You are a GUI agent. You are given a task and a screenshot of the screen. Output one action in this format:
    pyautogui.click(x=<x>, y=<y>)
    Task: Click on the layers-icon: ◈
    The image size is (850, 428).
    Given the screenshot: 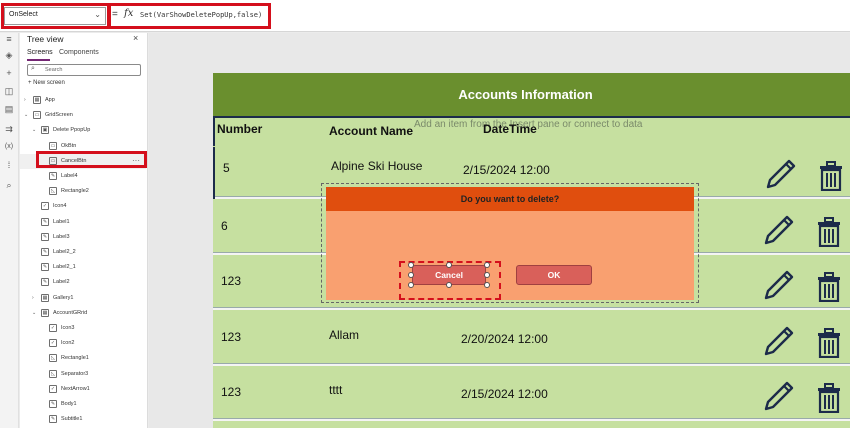 What is the action you would take?
    pyautogui.click(x=9, y=55)
    